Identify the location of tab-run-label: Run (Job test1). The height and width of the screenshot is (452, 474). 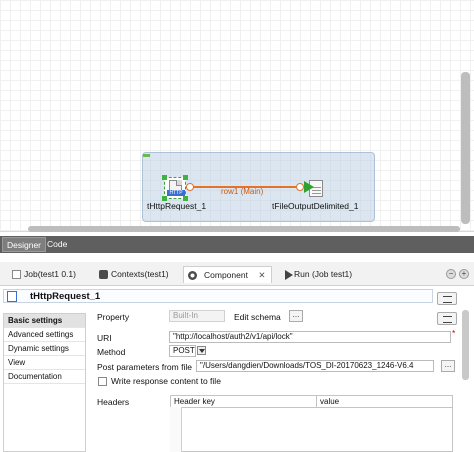
(323, 274).